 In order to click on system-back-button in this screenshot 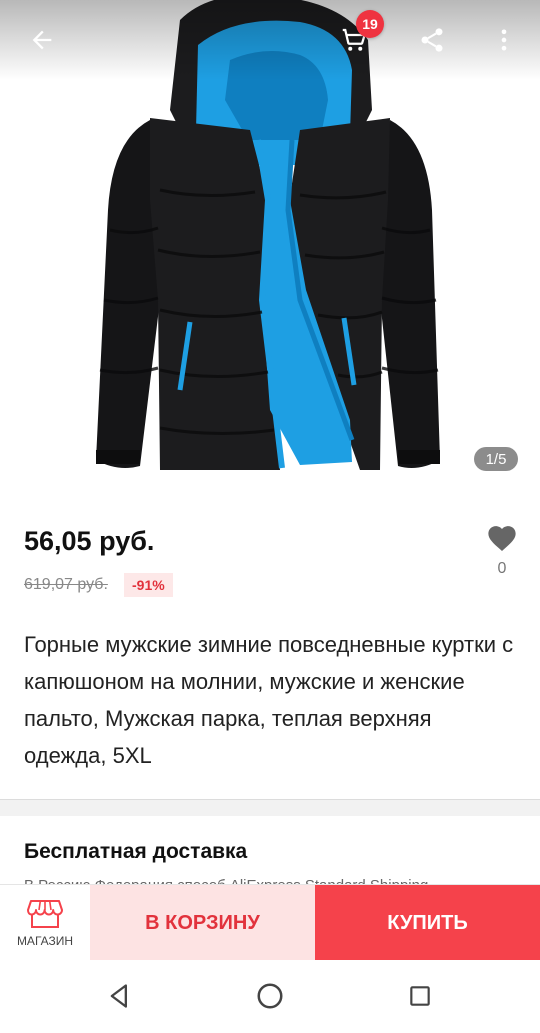, I will do `click(120, 996)`.